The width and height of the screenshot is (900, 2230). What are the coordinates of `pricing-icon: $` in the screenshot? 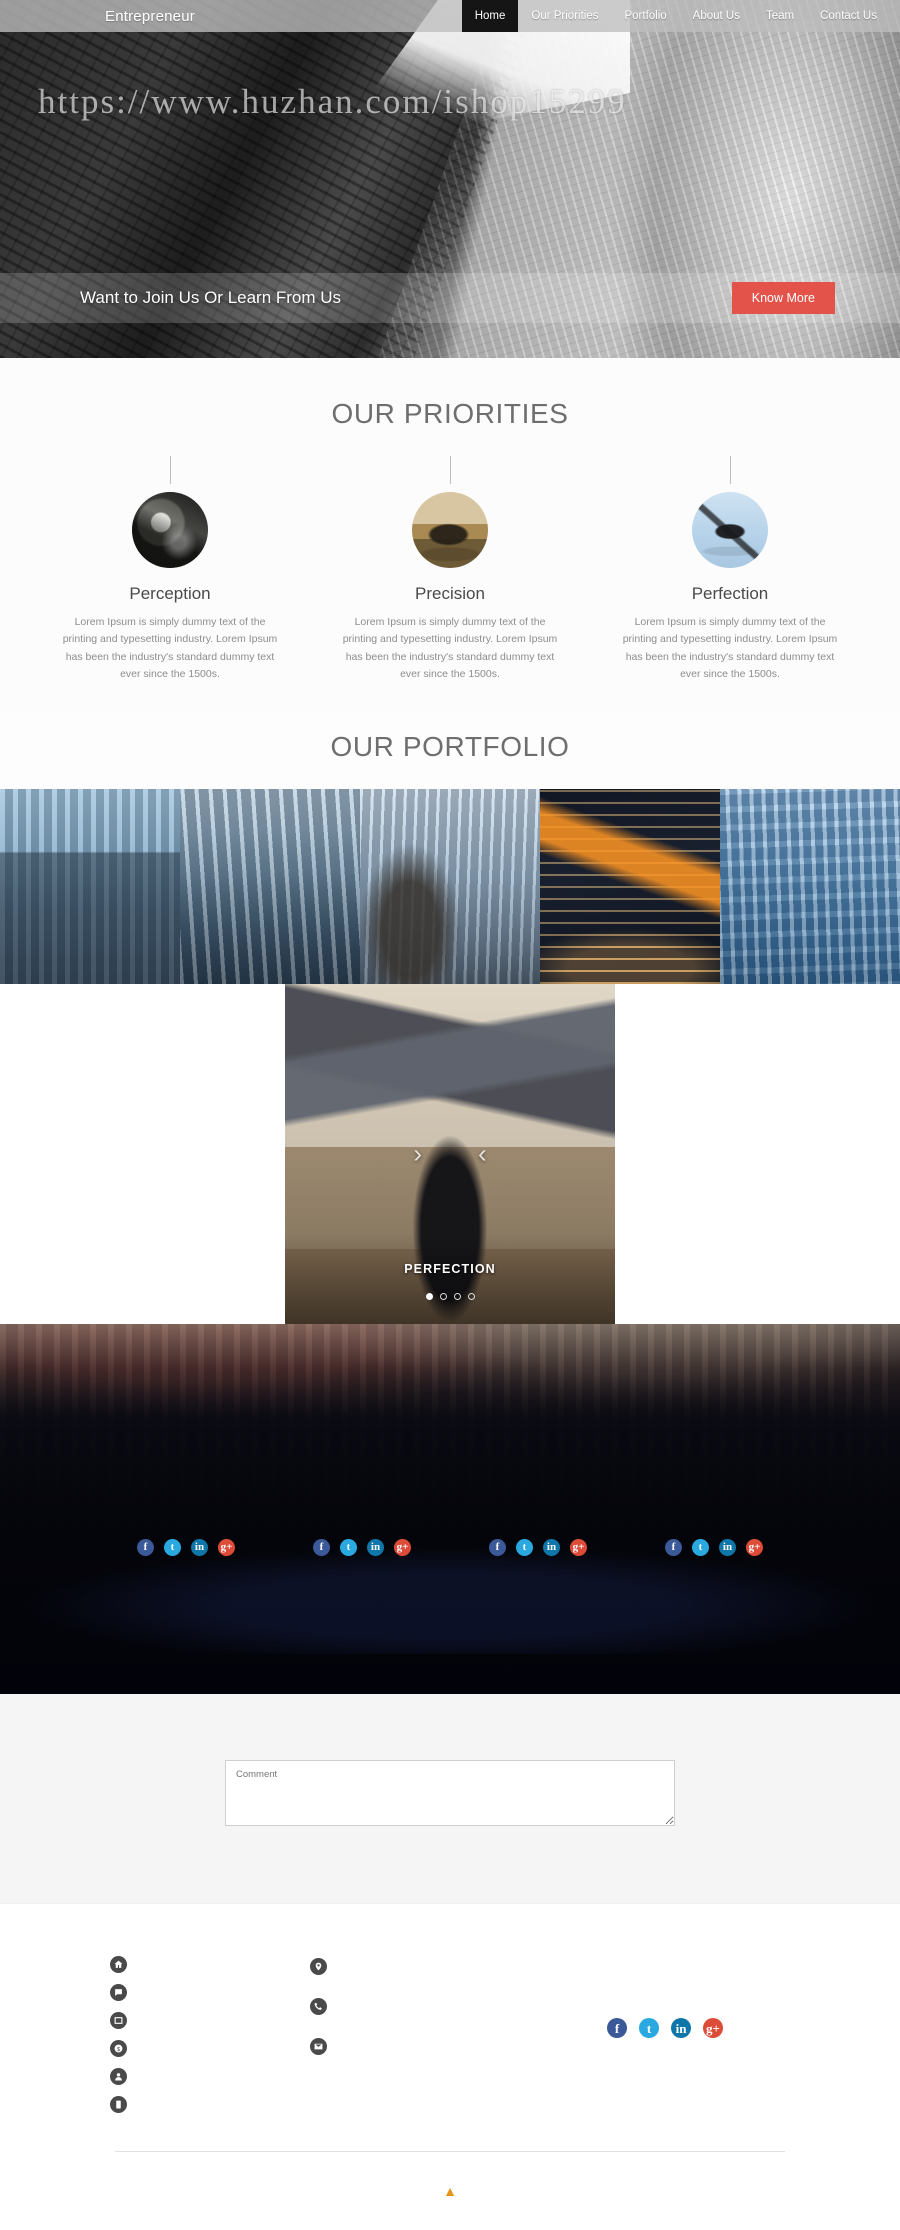 It's located at (118, 2049).